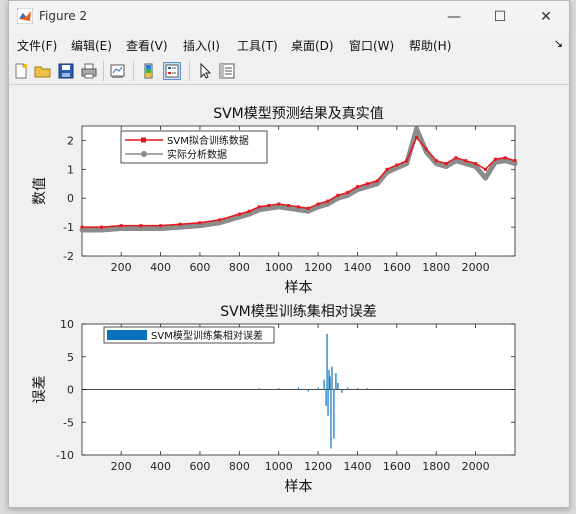 This screenshot has height=514, width=576. What do you see at coordinates (299, 288) in the screenshot?
I see `x-axis-label: 样本` at bounding box center [299, 288].